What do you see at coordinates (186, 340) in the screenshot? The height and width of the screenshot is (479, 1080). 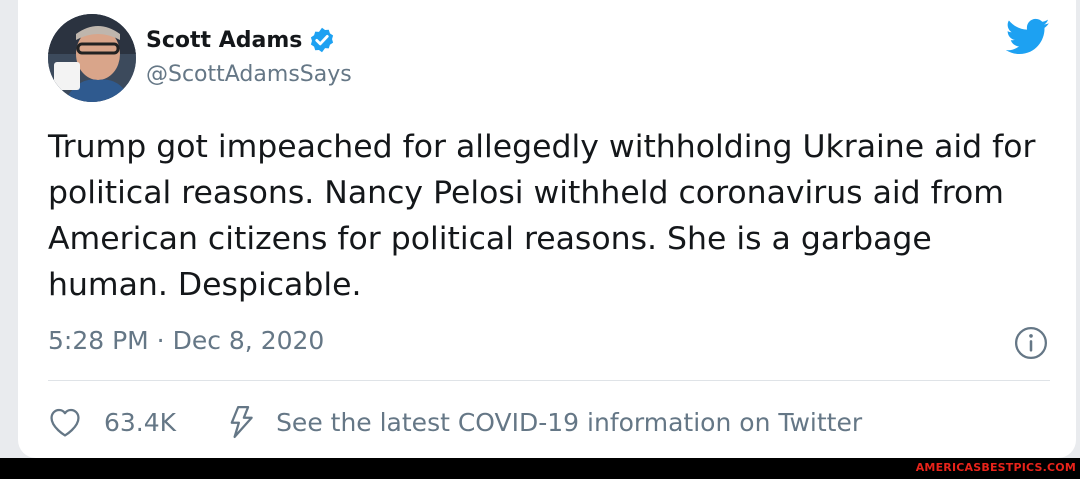 I see `tweet-timestamp: 5:28 PM · Dec 8, 2020` at bounding box center [186, 340].